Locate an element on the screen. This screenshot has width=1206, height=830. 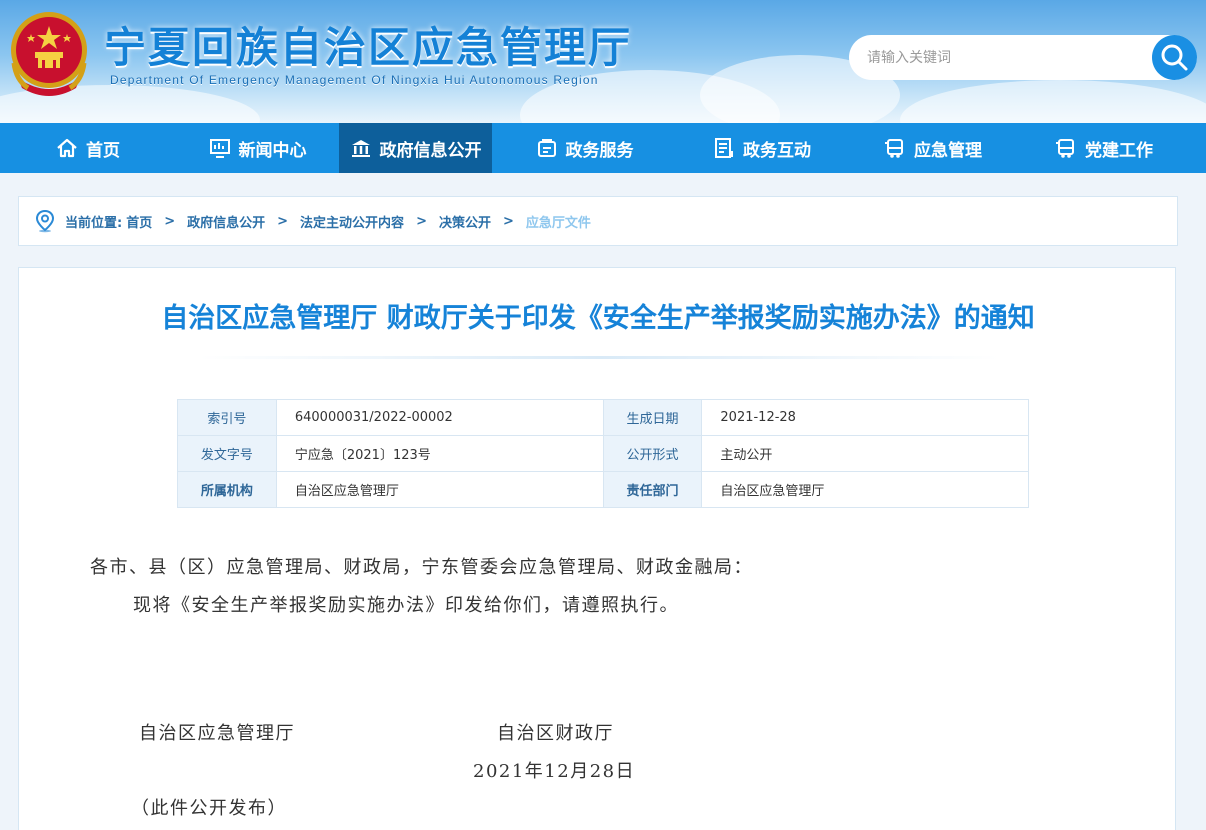
table-row: 索引号 640000031/2022-00002 生成日期 2021-12-28 is located at coordinates (603, 417).